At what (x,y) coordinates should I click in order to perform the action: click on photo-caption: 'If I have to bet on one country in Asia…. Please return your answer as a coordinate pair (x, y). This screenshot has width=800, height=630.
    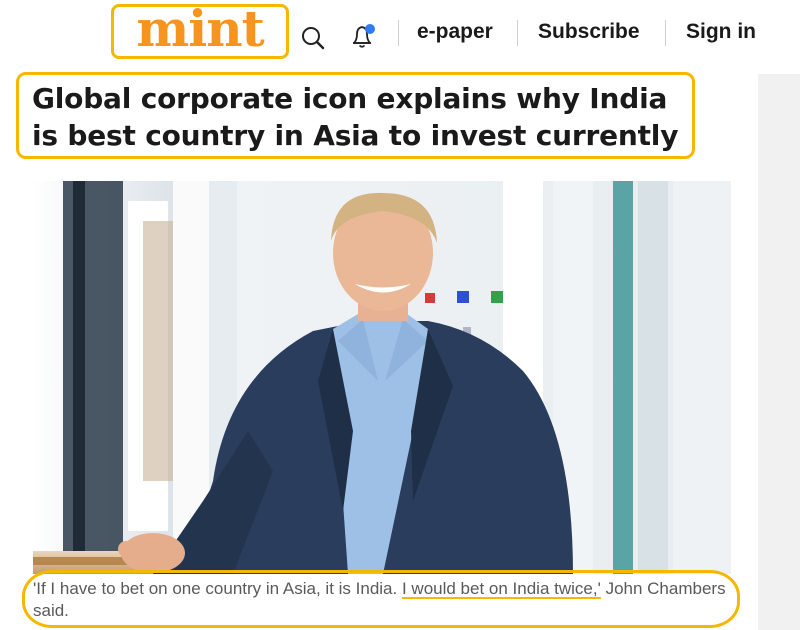
    Looking at the image, I should click on (383, 600).